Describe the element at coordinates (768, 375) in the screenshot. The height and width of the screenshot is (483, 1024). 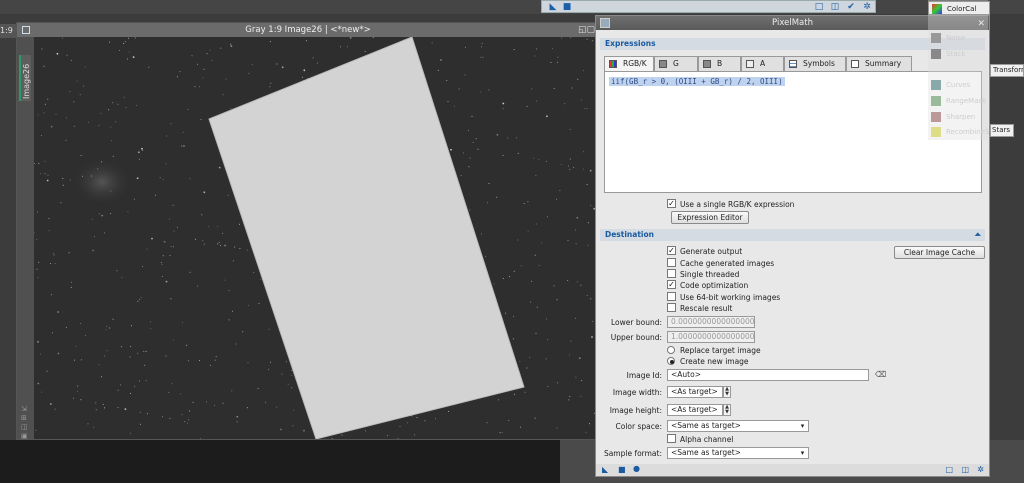
I see `image-id-field: <Auto>` at that location.